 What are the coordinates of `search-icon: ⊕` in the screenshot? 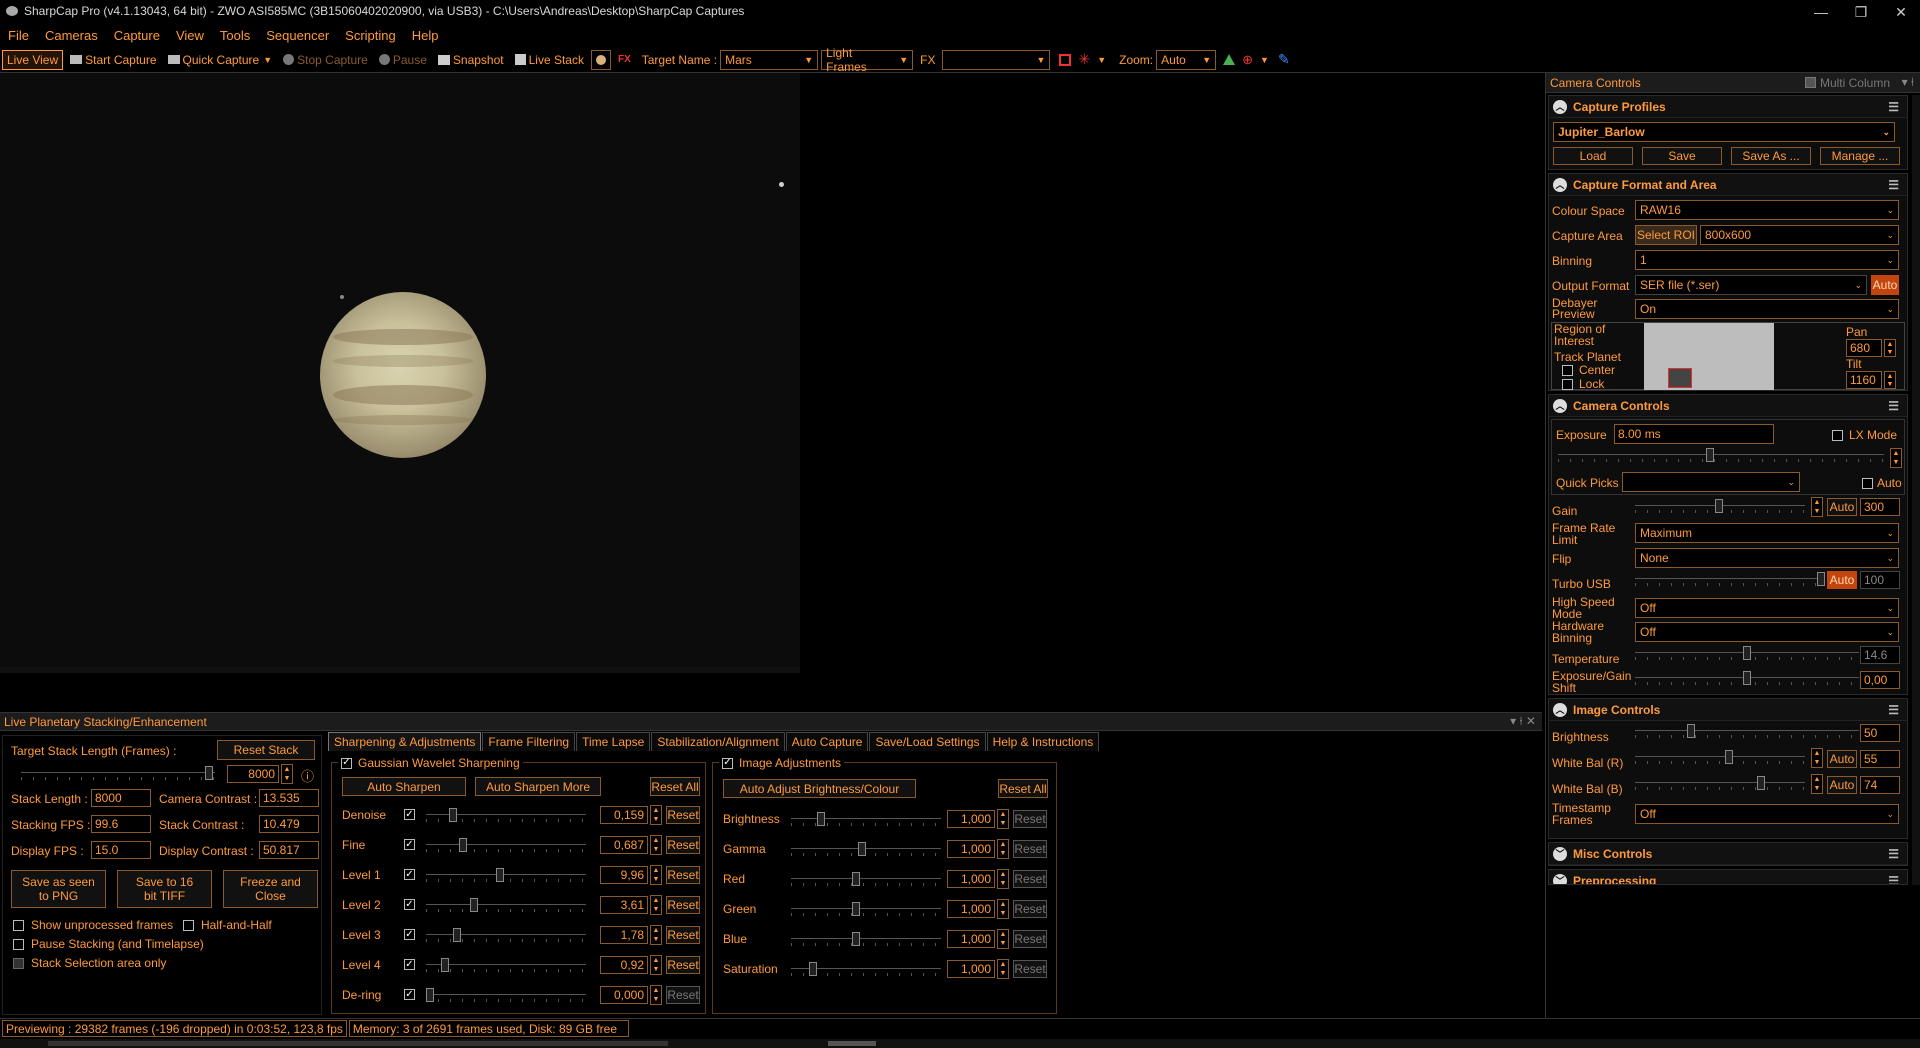 It's located at (1247, 60).